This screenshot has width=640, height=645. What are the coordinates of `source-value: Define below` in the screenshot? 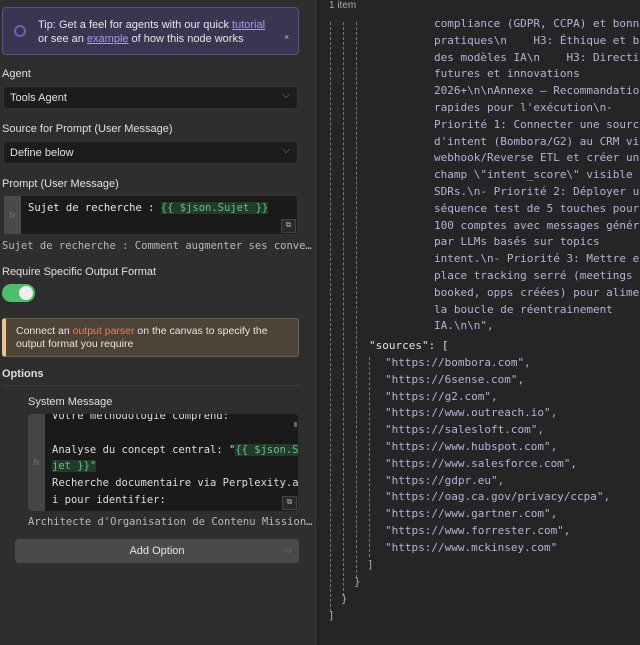 It's located at (42, 153).